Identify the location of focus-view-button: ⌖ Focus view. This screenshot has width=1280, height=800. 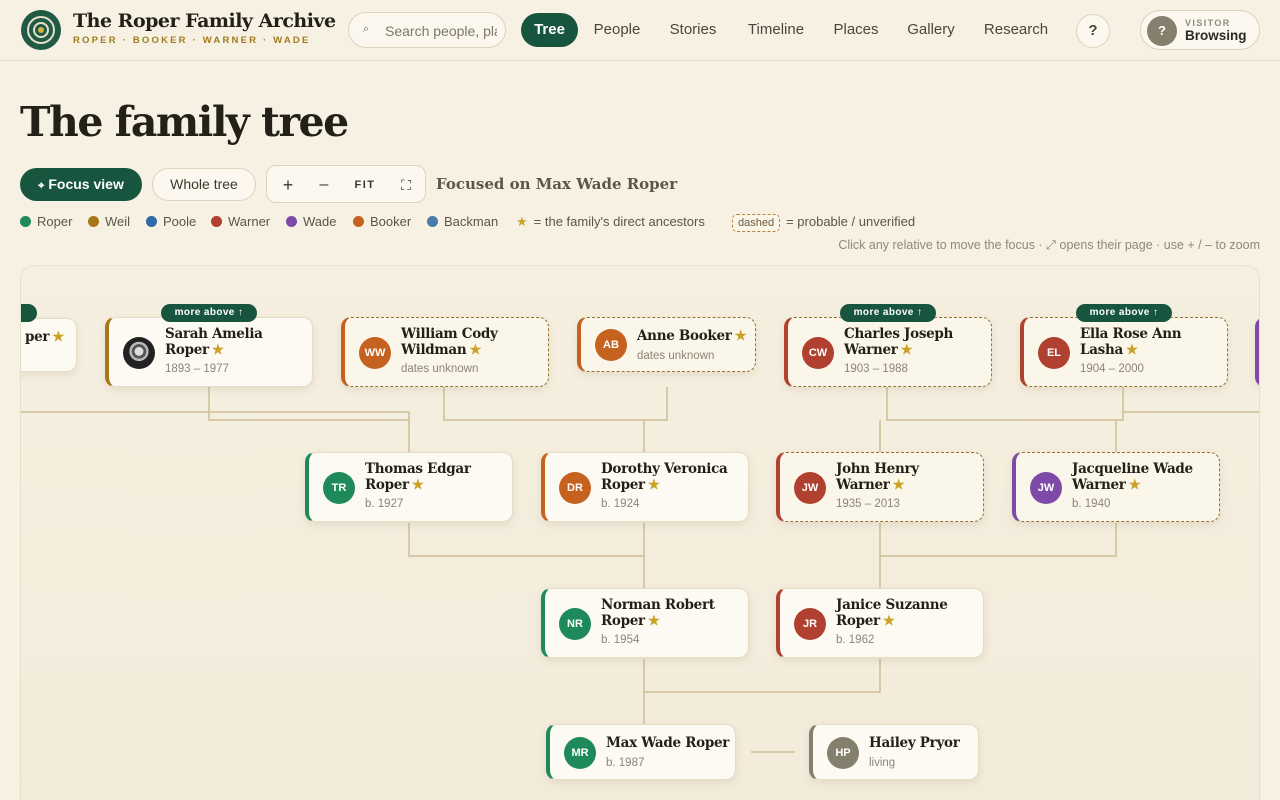
(81, 184).